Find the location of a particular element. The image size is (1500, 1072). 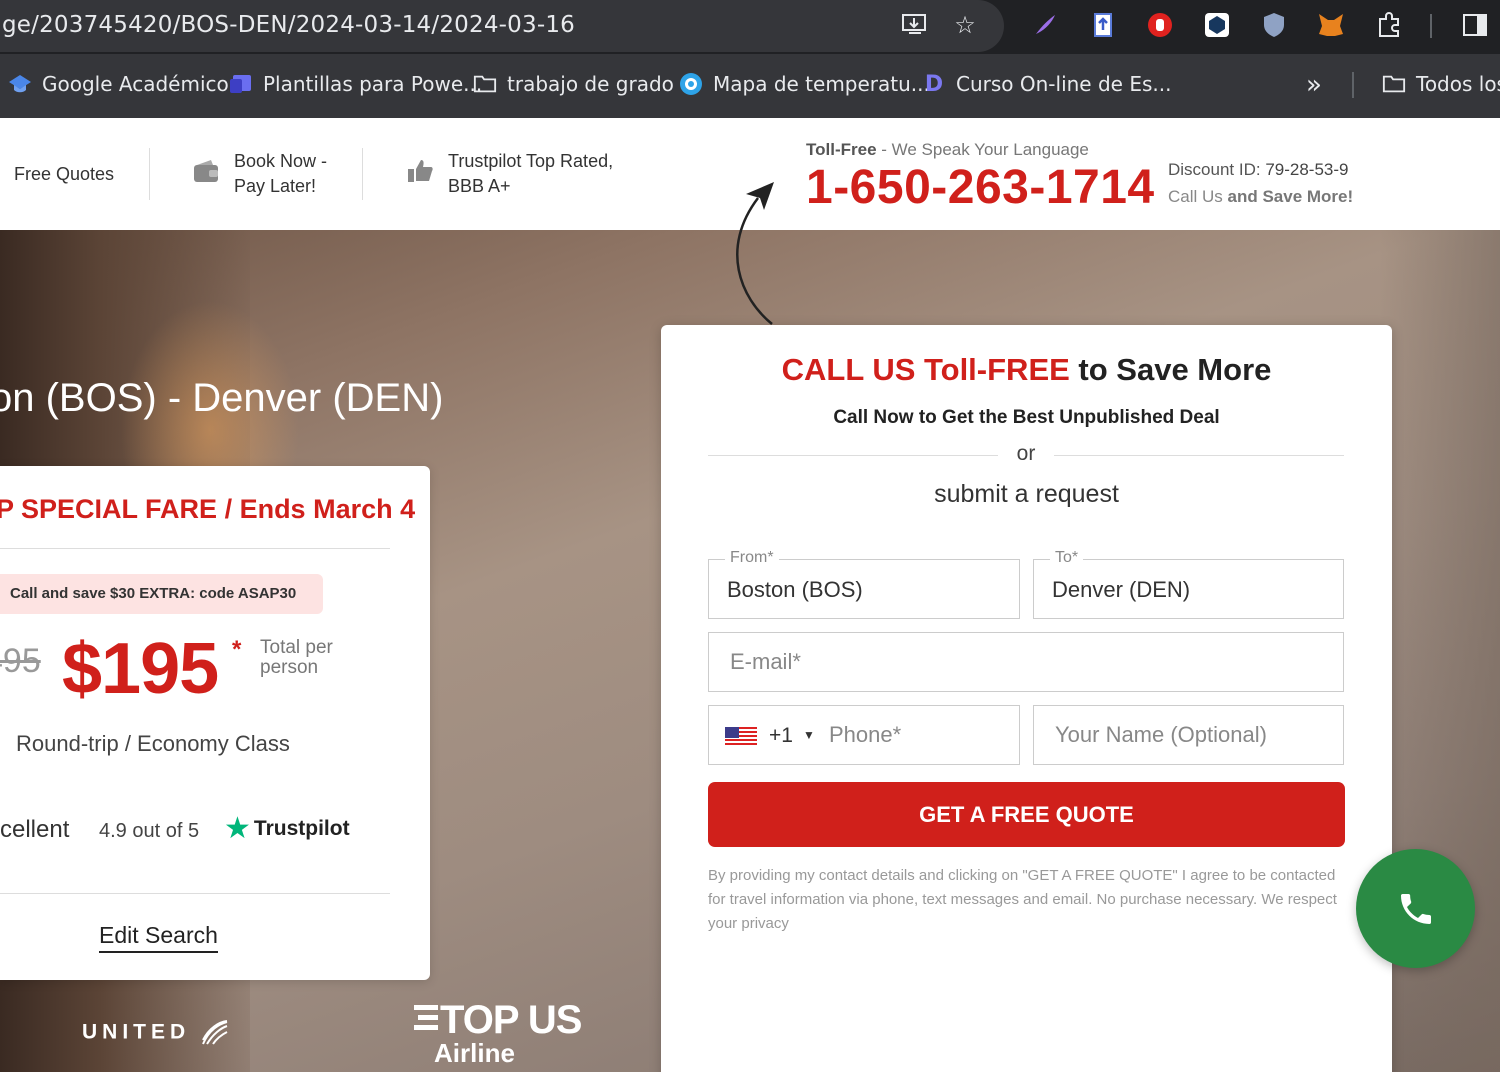

feature-label: Trustpilot Top Rated, is located at coordinates (531, 161).